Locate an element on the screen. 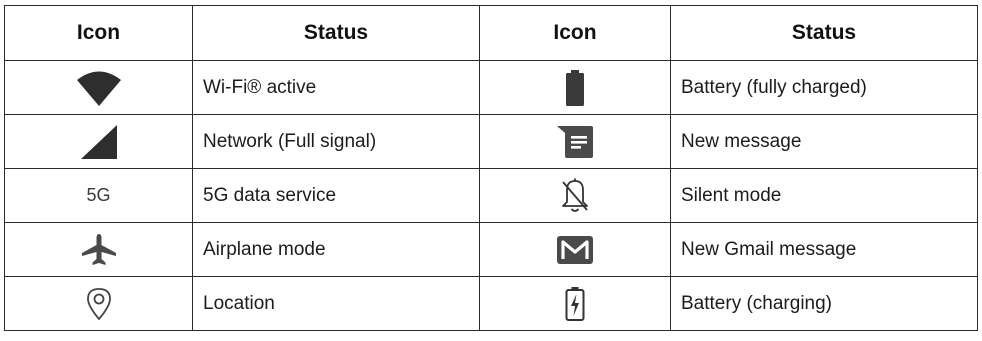 This screenshot has height=341, width=982. status-text: Silent mode is located at coordinates (824, 195).